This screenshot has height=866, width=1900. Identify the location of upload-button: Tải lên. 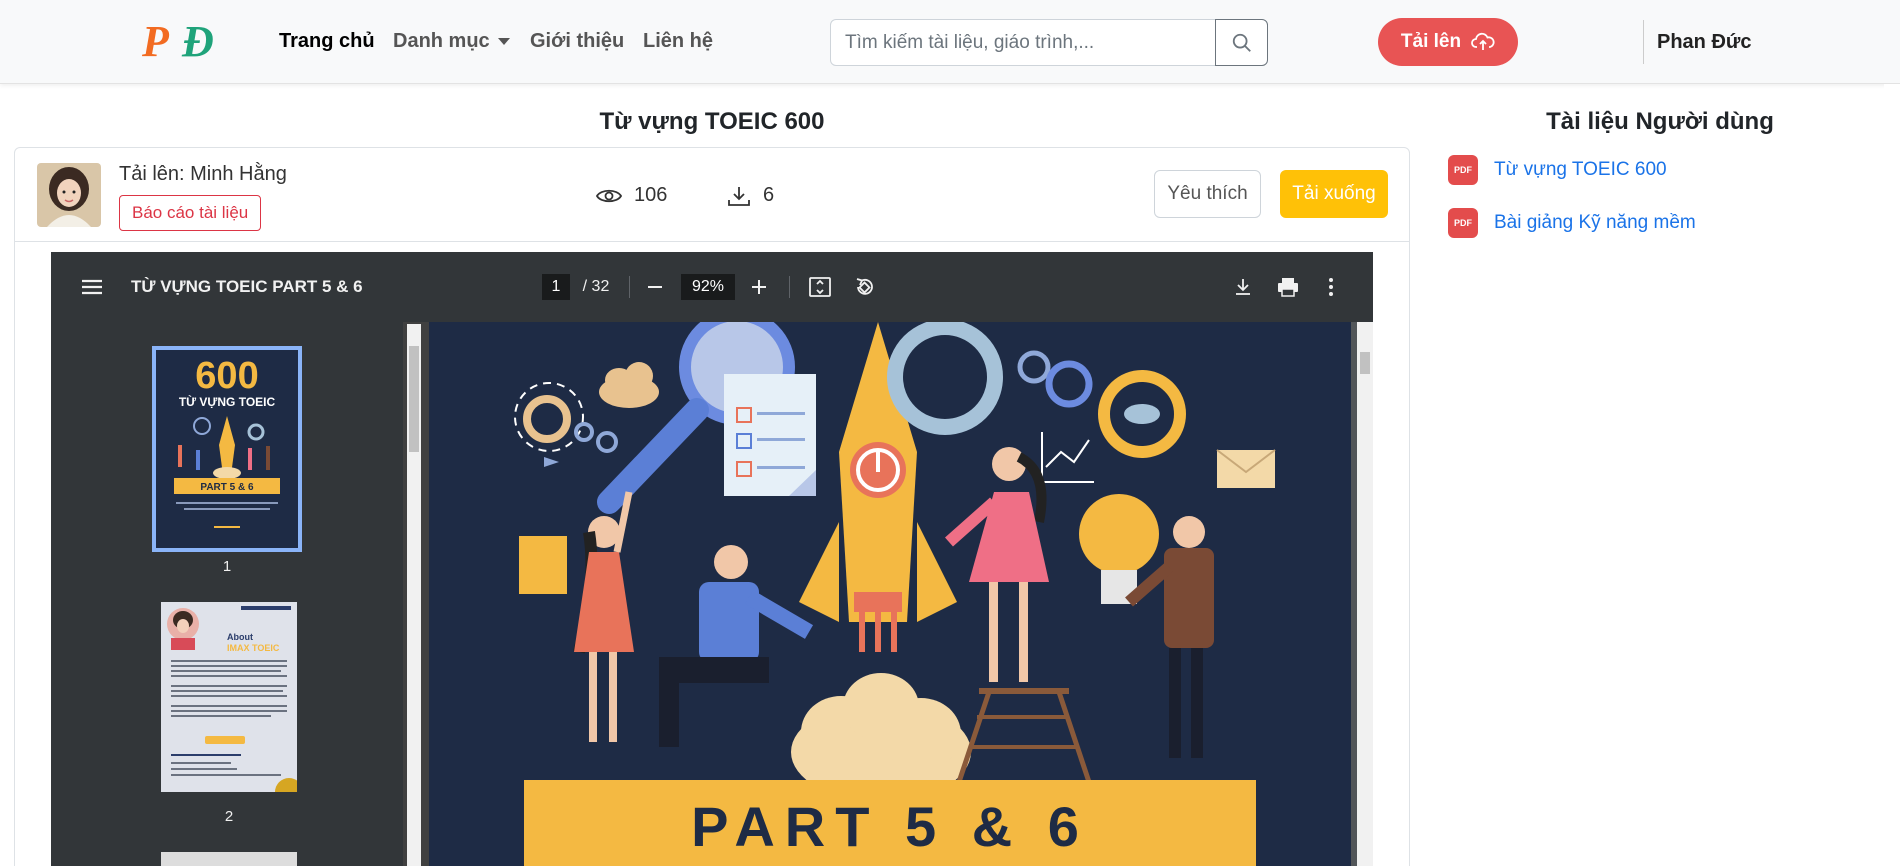
(1448, 42).